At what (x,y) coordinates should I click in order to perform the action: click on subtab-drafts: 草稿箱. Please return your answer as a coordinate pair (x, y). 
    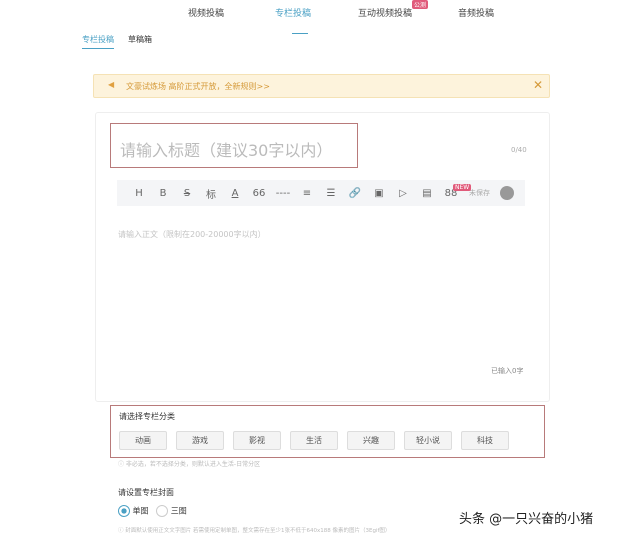
    Looking at the image, I should click on (140, 39).